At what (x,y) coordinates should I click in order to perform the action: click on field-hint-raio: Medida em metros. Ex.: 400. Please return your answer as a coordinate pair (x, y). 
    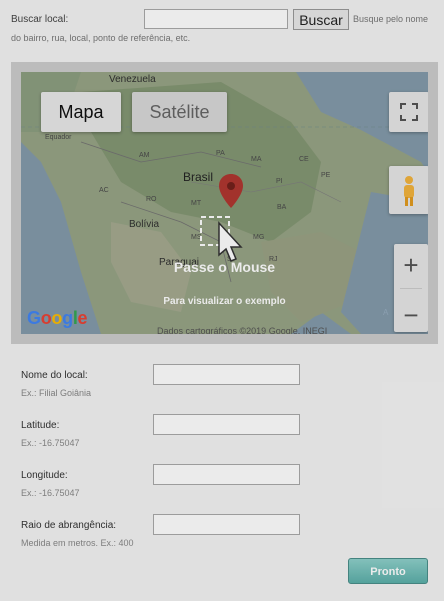
    Looking at the image, I should click on (77, 543).